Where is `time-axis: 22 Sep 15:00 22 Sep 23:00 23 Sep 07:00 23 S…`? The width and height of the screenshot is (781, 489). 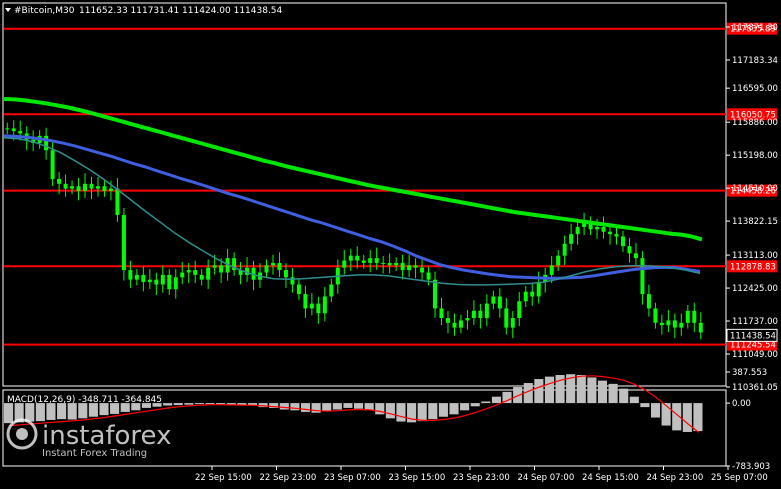 time-axis: 22 Sep 15:00 22 Sep 23:00 23 Sep 07:00 23 S… is located at coordinates (481, 474).